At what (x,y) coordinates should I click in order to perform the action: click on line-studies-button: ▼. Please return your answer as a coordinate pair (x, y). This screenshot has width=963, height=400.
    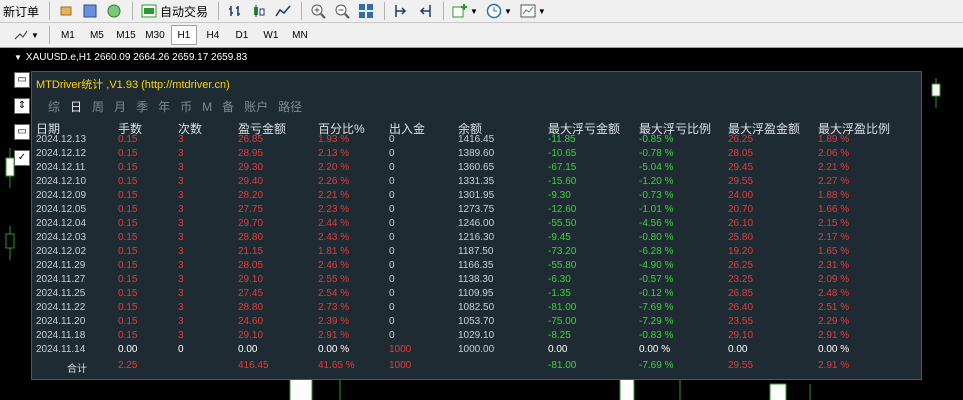
    Looking at the image, I should click on (26, 35).